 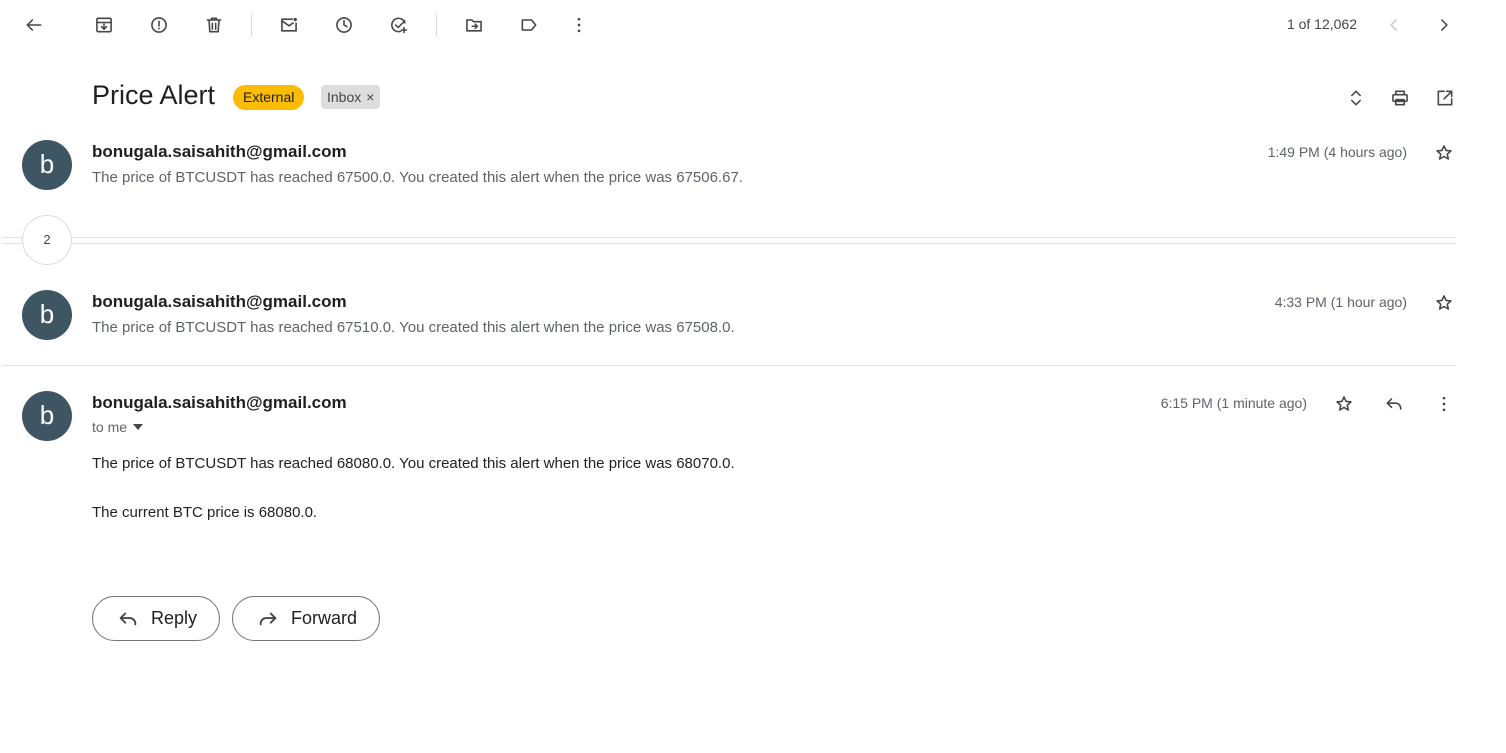 I want to click on external-label-chip: External, so click(x=269, y=97).